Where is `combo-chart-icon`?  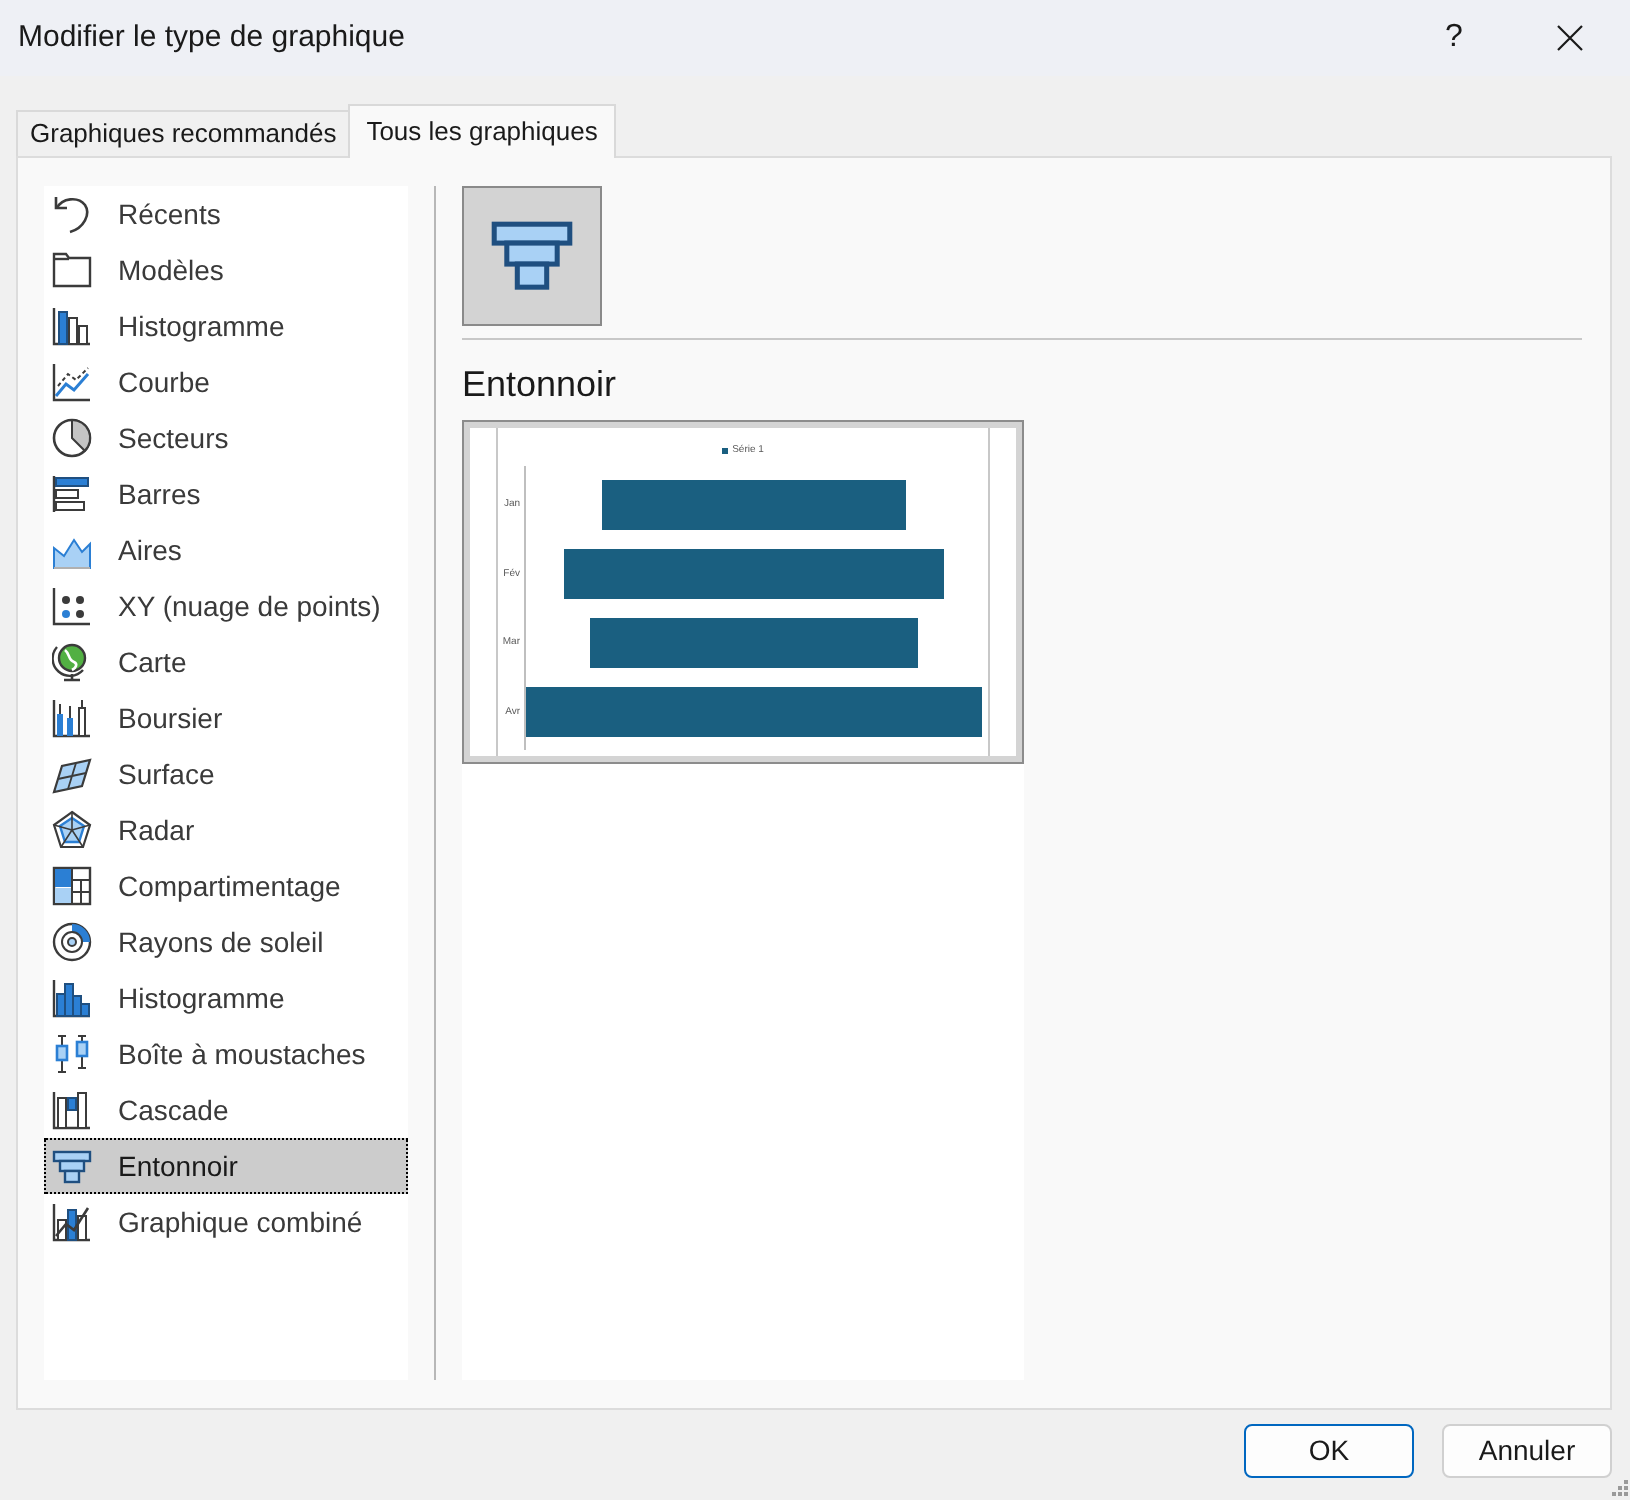 combo-chart-icon is located at coordinates (72, 1222).